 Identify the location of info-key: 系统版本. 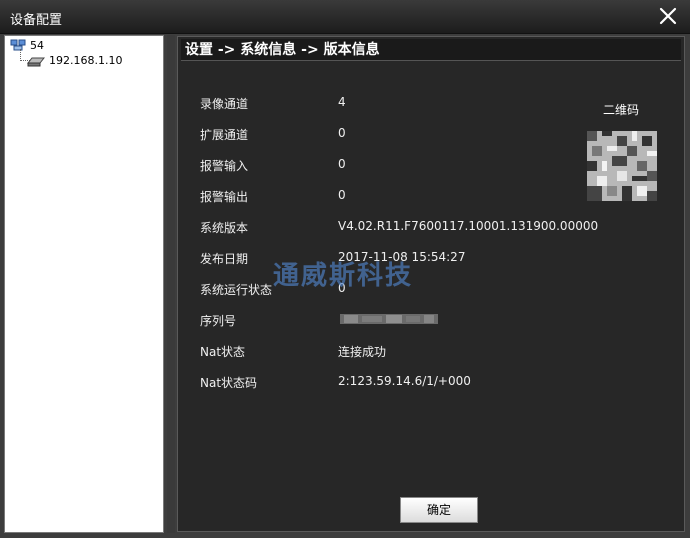
(224, 228).